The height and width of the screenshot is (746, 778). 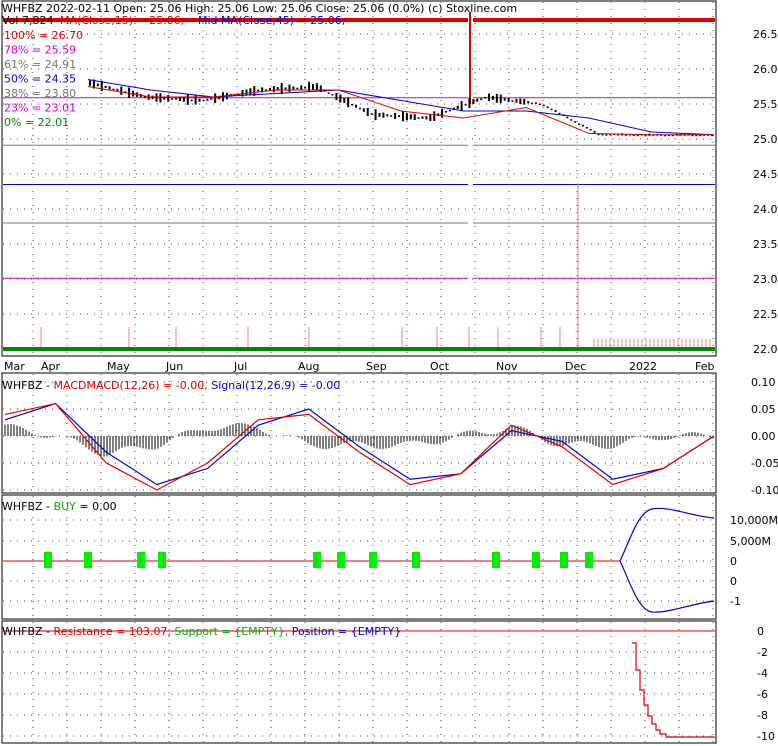 What do you see at coordinates (765, 34) in the screenshot?
I see `price-tick-label: 26.5` at bounding box center [765, 34].